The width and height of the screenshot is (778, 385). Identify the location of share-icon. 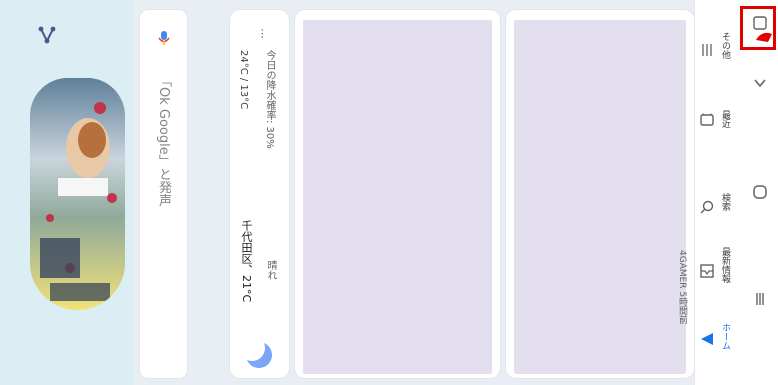
(47, 35).